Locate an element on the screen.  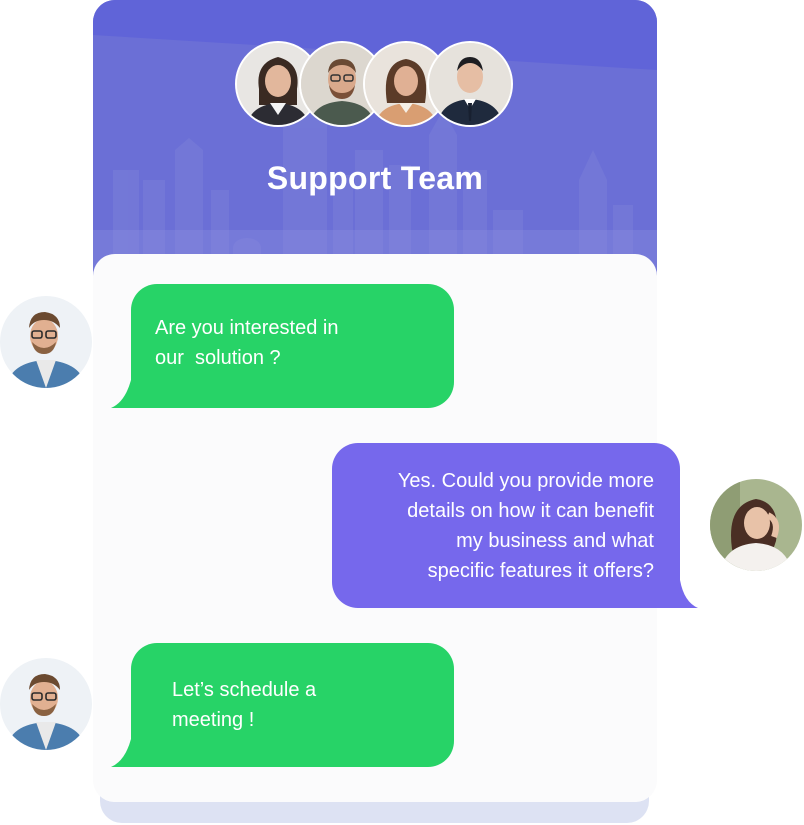
team-avatars is located at coordinates (375, 85).